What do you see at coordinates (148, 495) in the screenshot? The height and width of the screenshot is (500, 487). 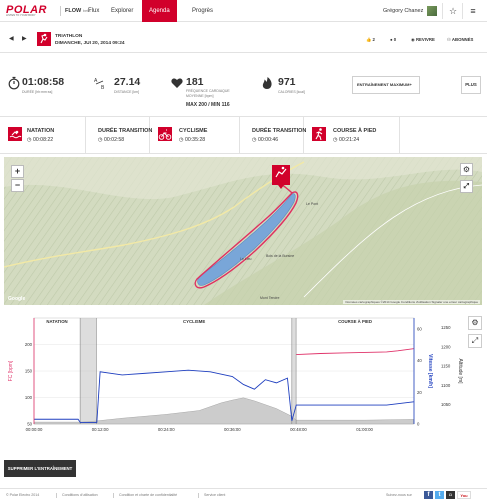 I see `footer-privacy-link: Condition et charte de confidentialité` at bounding box center [148, 495].